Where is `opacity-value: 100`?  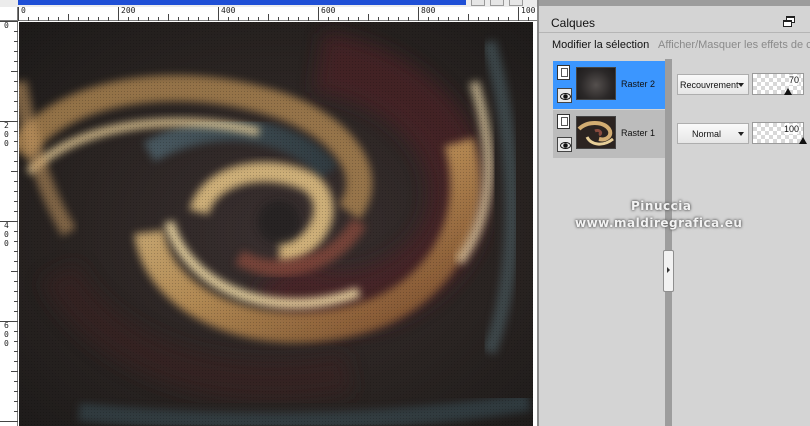 opacity-value: 100 is located at coordinates (791, 129).